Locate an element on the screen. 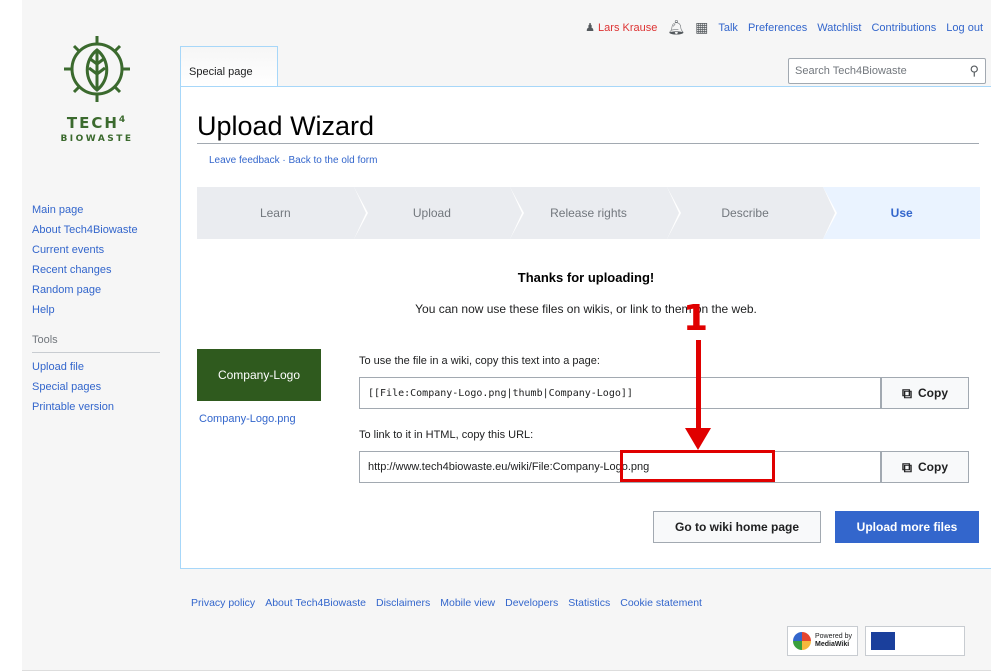 The image size is (991, 671). file-thumbnail: Company-Logo is located at coordinates (259, 375).